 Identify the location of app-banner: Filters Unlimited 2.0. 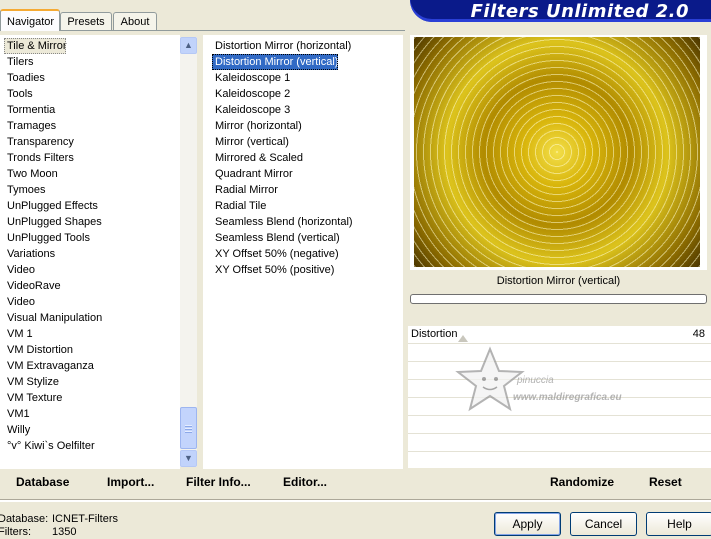
(560, 11).